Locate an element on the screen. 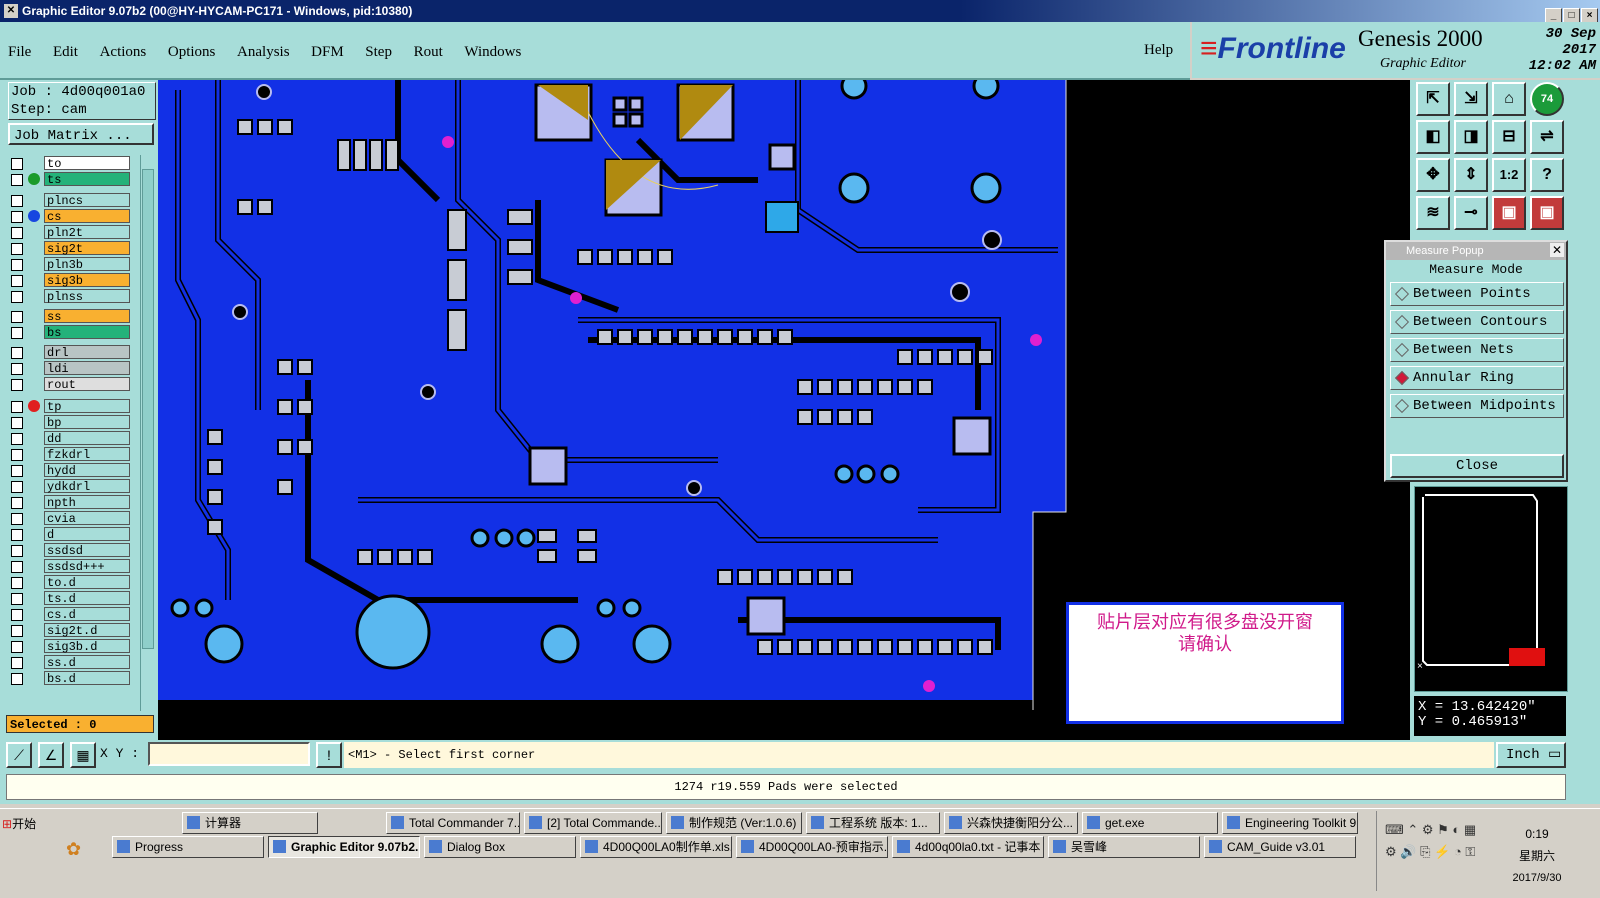 This screenshot has width=1600, height=898. arrow-icon: ⇌ is located at coordinates (1547, 137).